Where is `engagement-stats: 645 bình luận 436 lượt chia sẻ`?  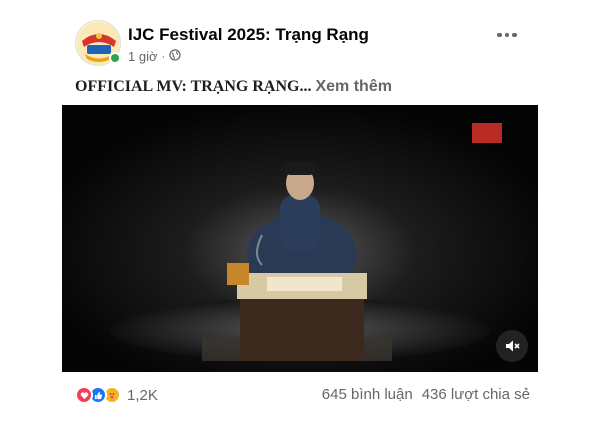
engagement-stats: 645 bình luận 436 lượt chia sẻ is located at coordinates (426, 394).